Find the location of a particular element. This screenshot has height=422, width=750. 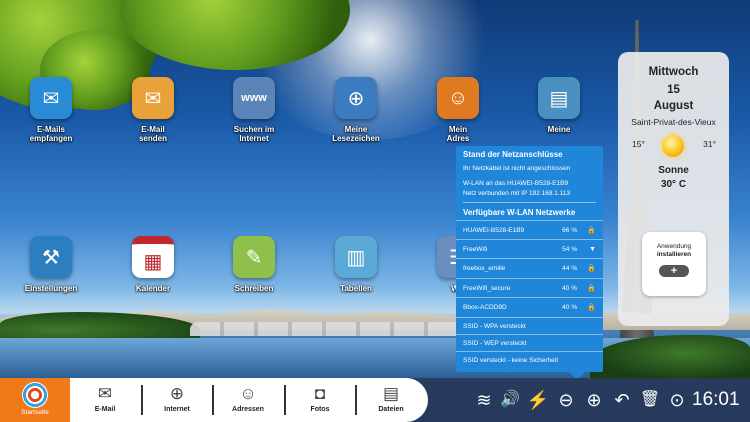

day-number: 15 is located at coordinates (673, 90).